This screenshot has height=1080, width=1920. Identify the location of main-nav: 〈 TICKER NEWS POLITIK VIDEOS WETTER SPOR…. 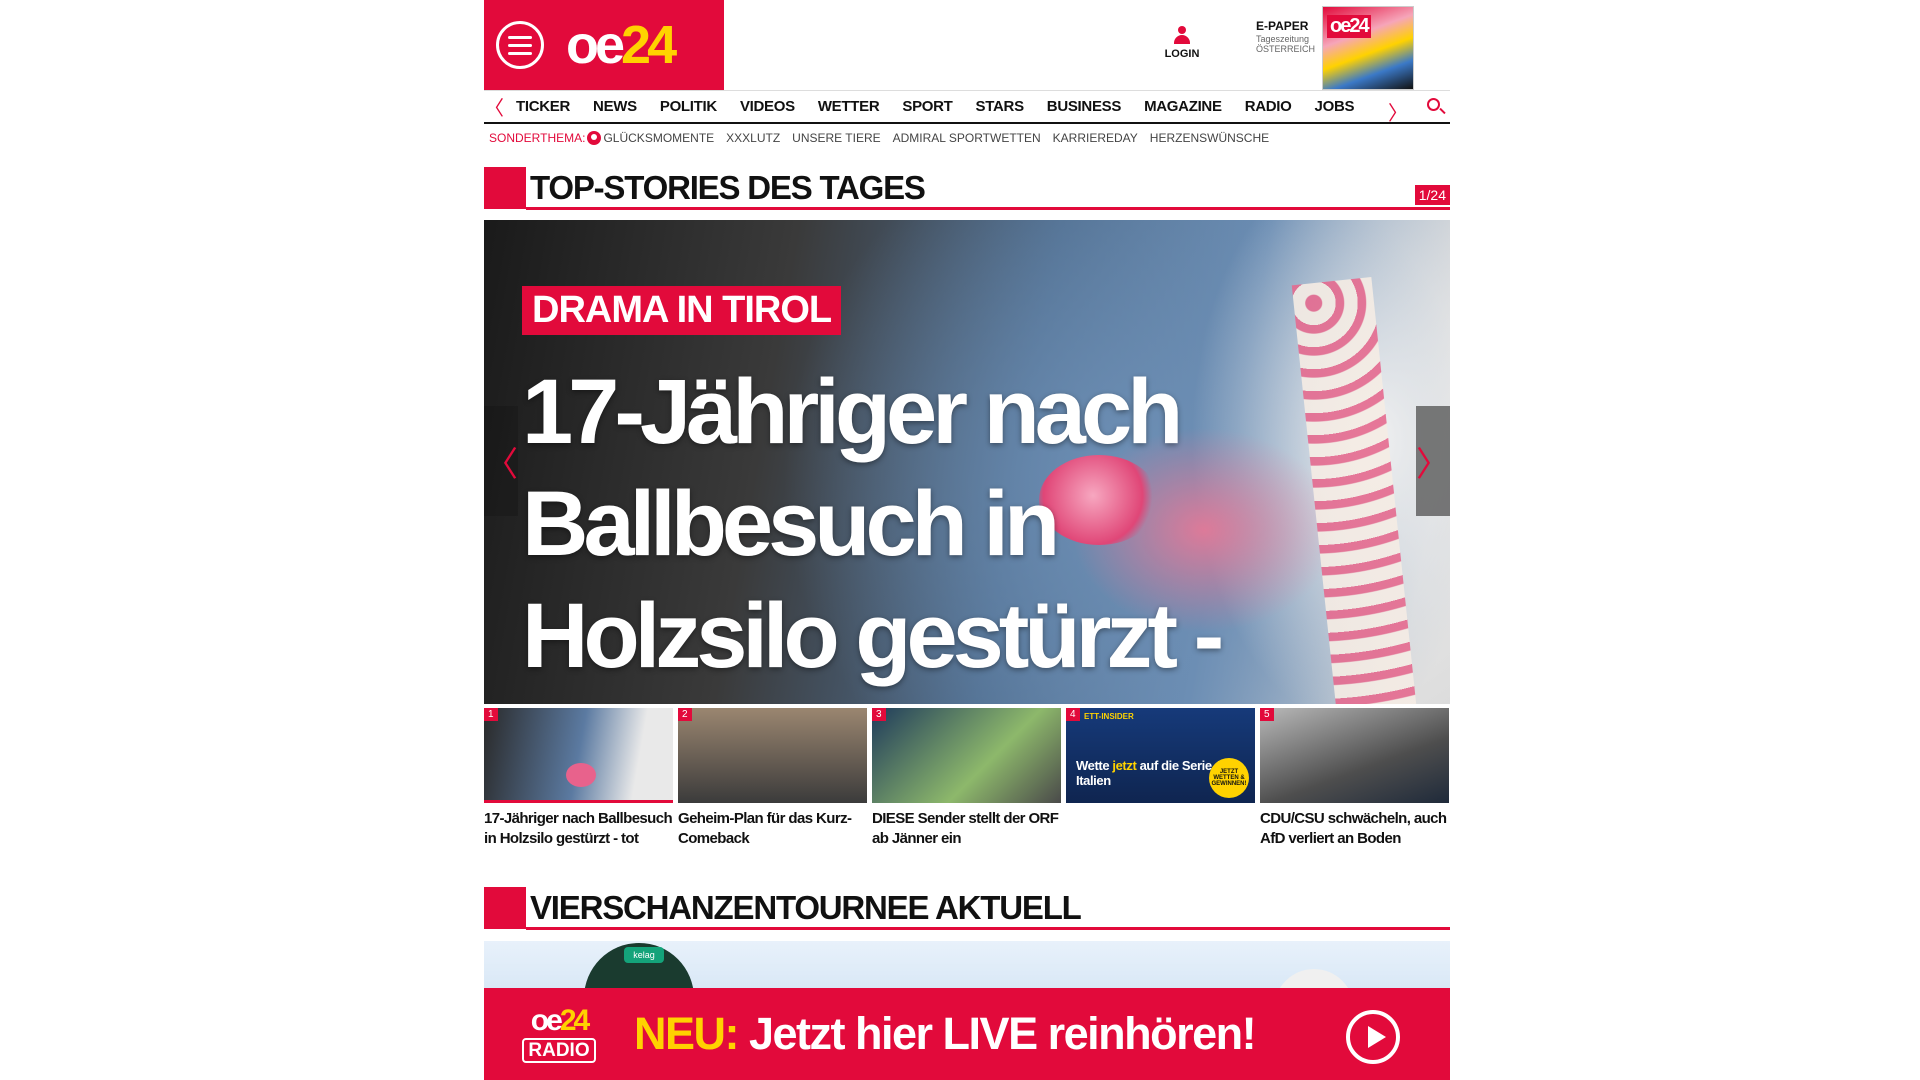
(967, 108).